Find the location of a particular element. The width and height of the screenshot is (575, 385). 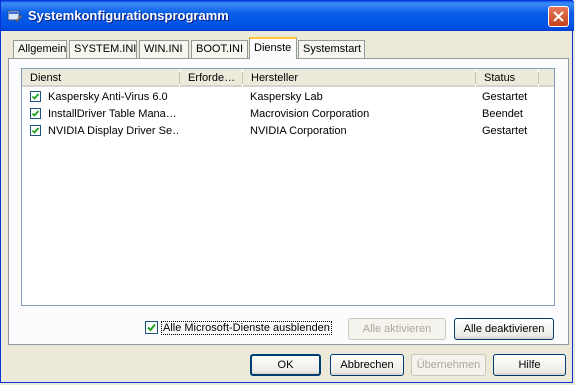

cancel-button: Abbrechen is located at coordinates (367, 365).